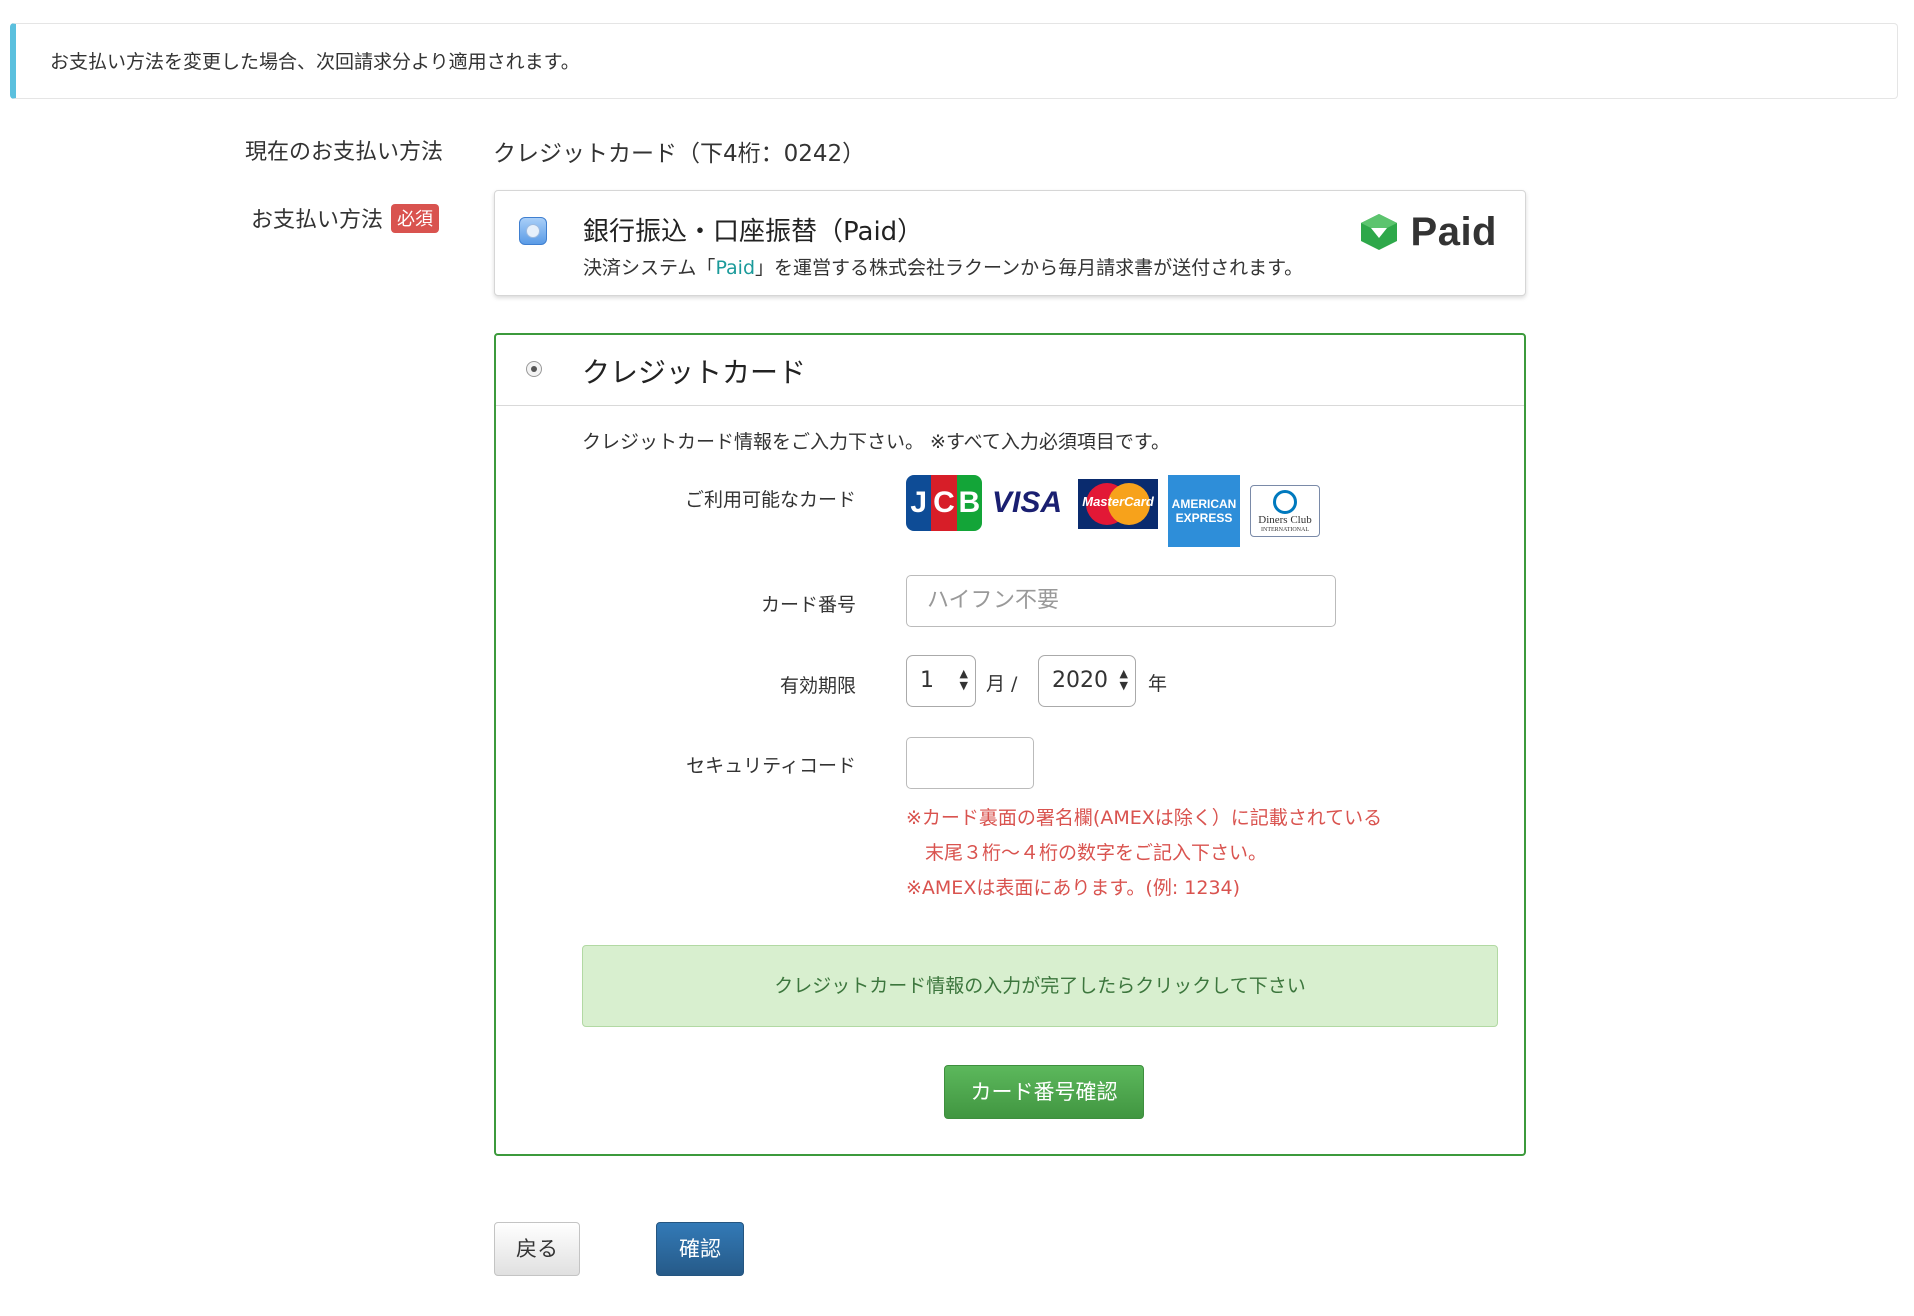 The width and height of the screenshot is (1914, 1316). What do you see at coordinates (1378, 232) in the screenshot?
I see `paid-logo-icon` at bounding box center [1378, 232].